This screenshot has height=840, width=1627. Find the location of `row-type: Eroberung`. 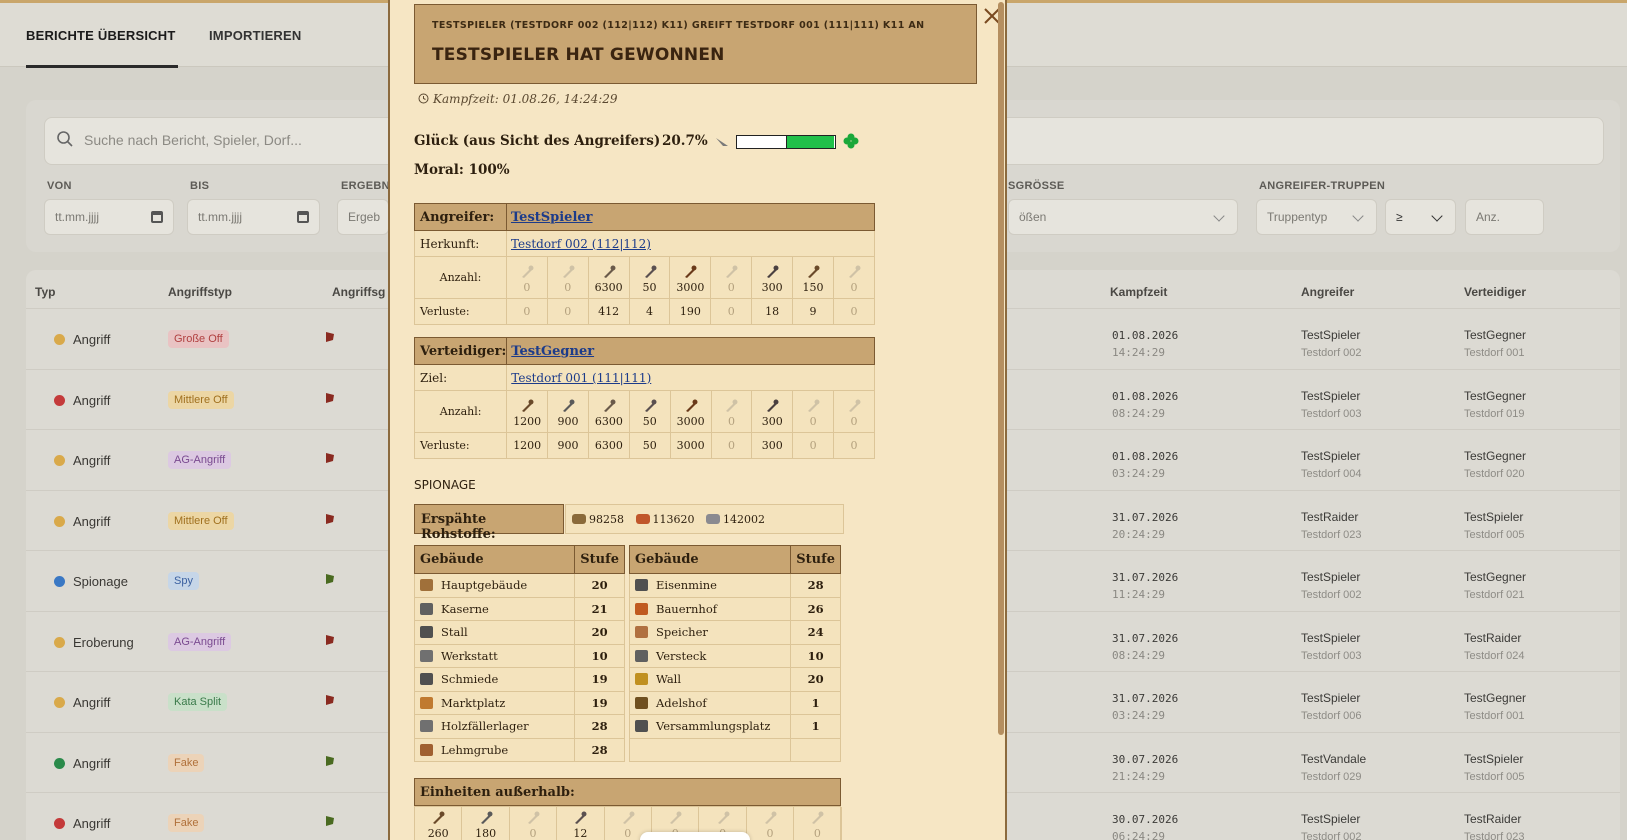

row-type: Eroberung is located at coordinates (94, 642).